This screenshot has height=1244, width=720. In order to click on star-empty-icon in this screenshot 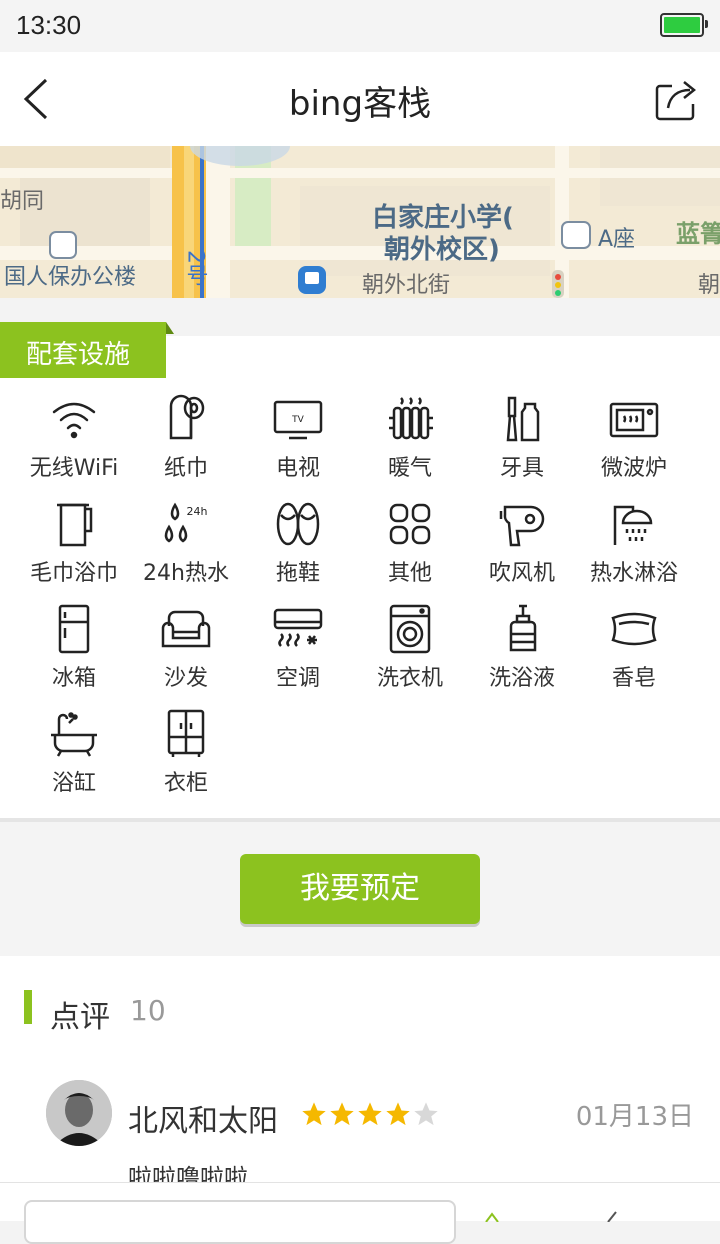, I will do `click(426, 1114)`.